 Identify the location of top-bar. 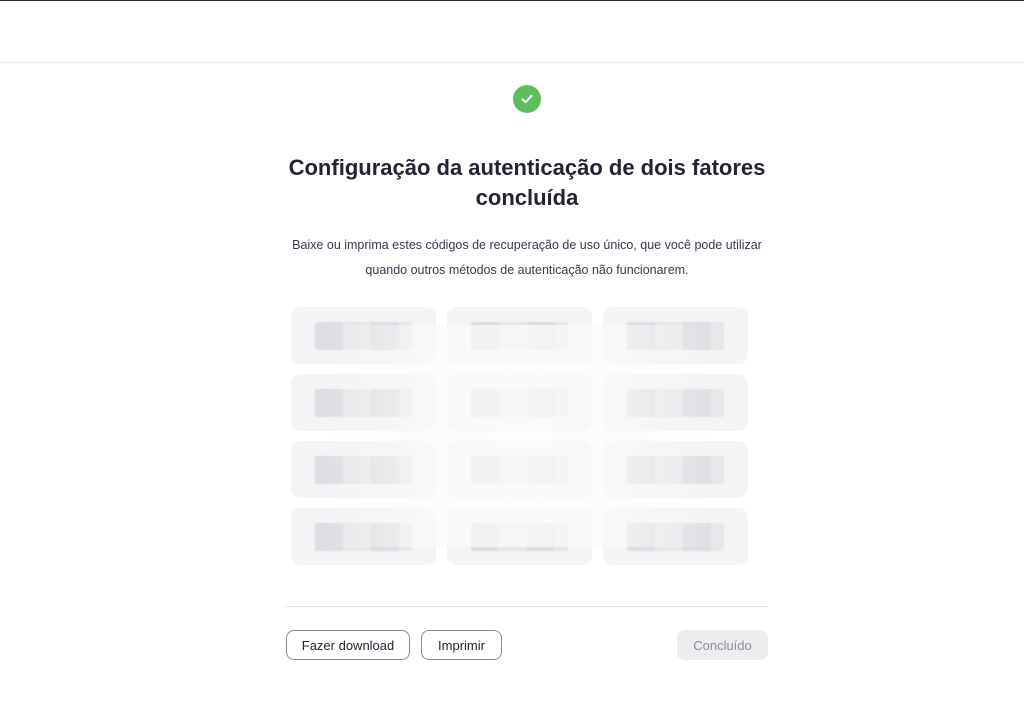
(512, 32).